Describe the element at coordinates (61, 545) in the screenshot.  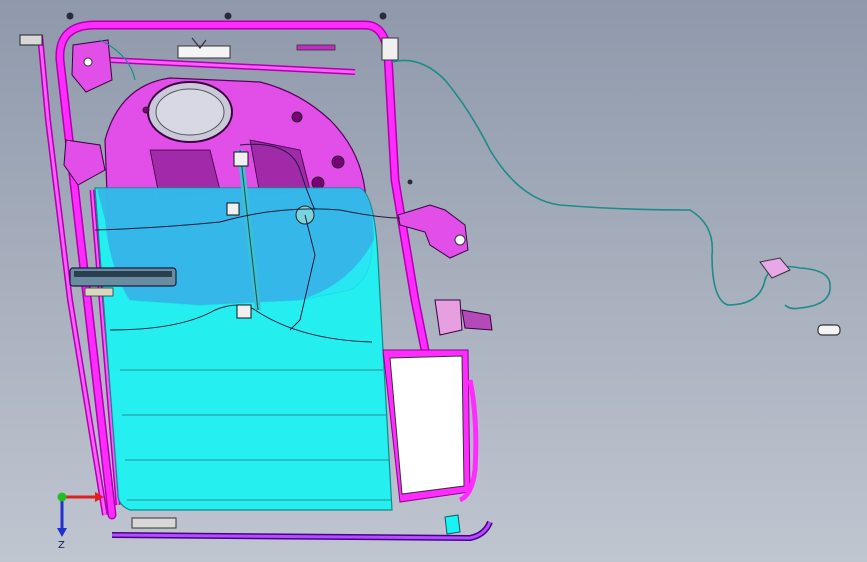
I see `triad-z-label: Z` at that location.